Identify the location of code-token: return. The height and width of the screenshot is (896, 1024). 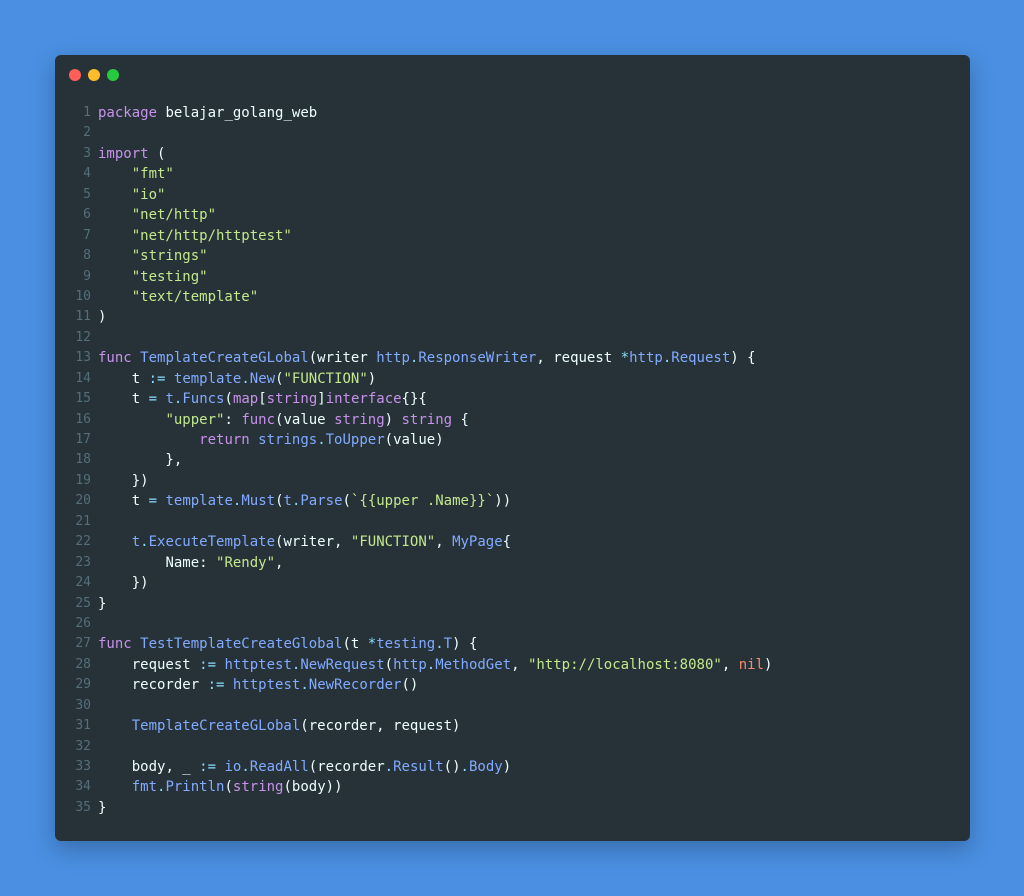
(224, 440).